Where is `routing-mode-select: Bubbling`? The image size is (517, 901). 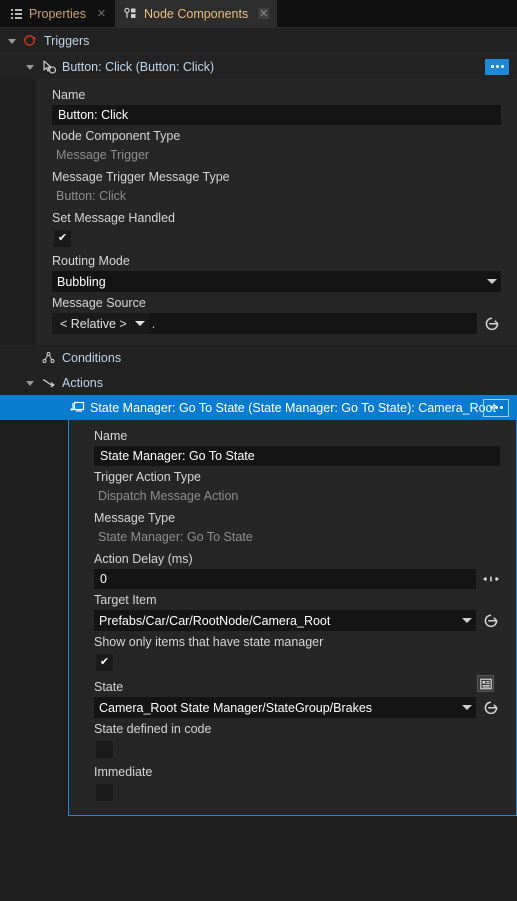 routing-mode-select: Bubbling is located at coordinates (276, 281).